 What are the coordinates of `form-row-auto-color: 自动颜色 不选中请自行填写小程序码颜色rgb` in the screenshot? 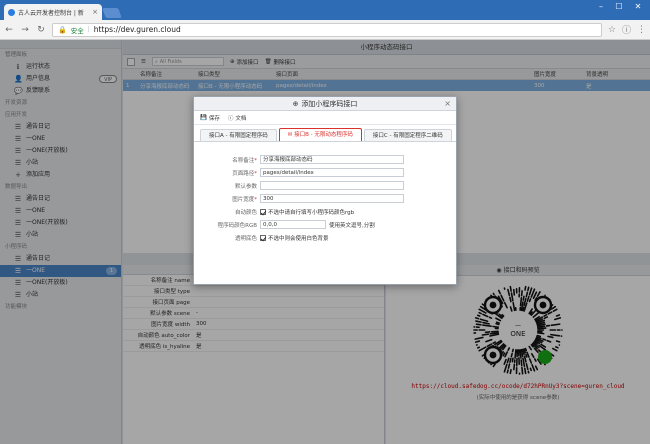 It's located at (326, 211).